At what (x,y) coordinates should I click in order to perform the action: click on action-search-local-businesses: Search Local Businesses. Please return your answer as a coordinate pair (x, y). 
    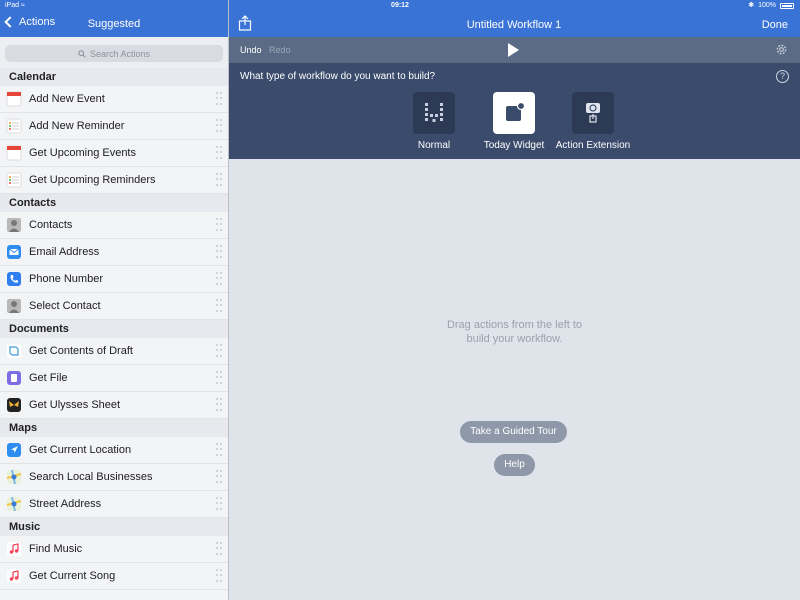
    Looking at the image, I should click on (114, 477).